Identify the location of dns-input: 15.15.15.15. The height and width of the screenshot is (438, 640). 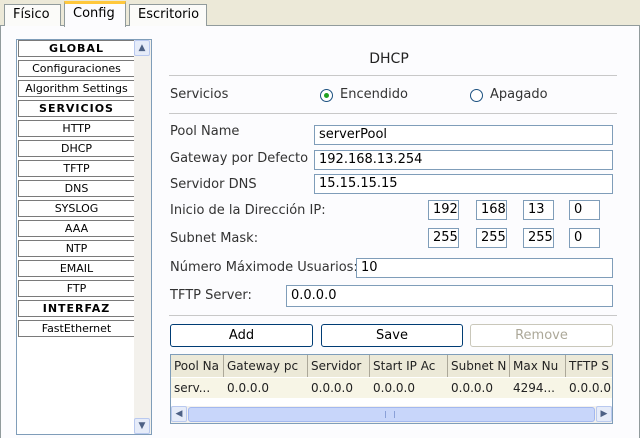
(463, 184).